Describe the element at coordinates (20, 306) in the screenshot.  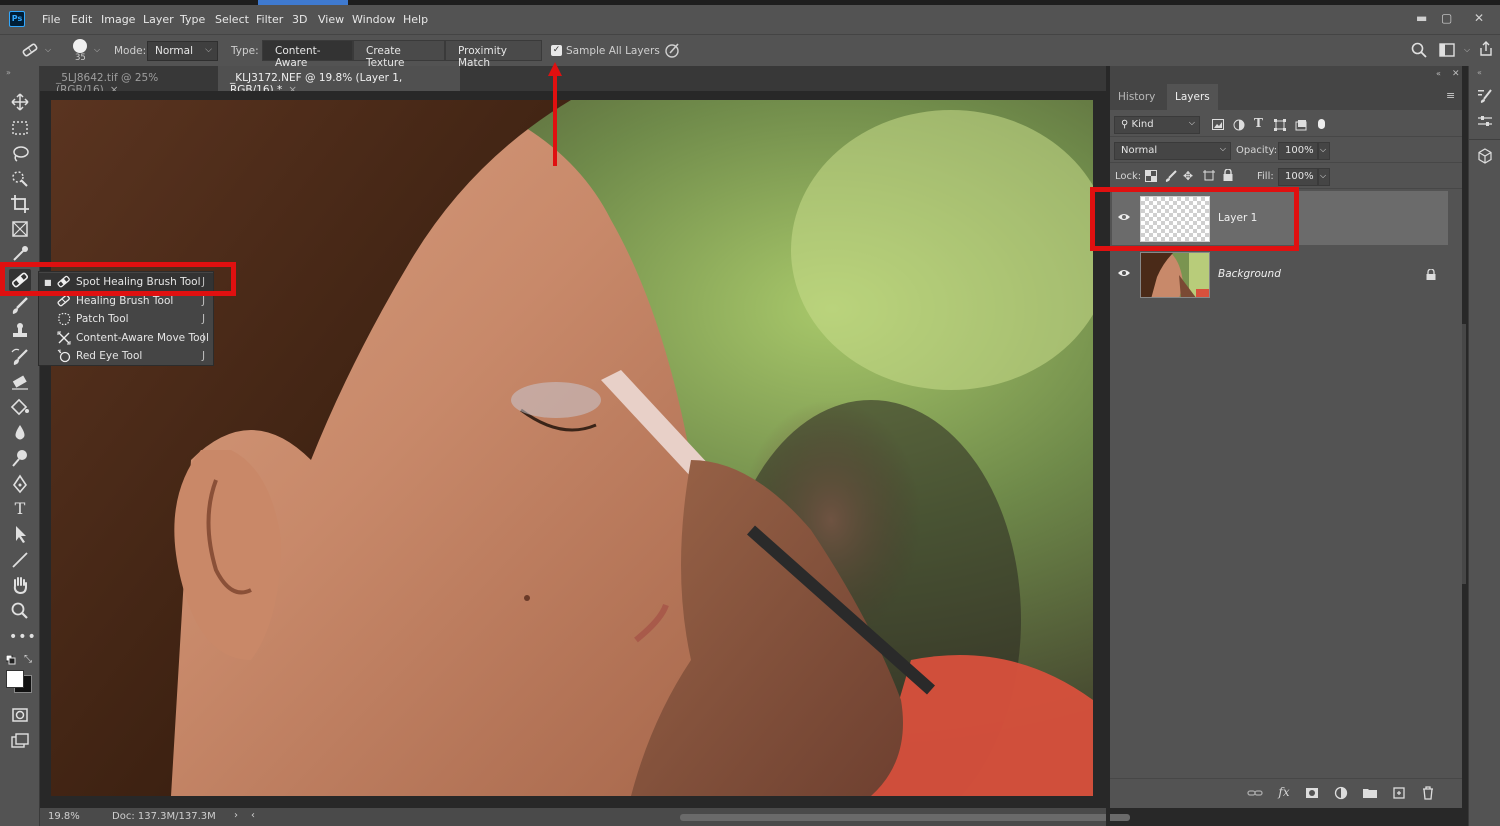
I see `brush-tool-icon` at that location.